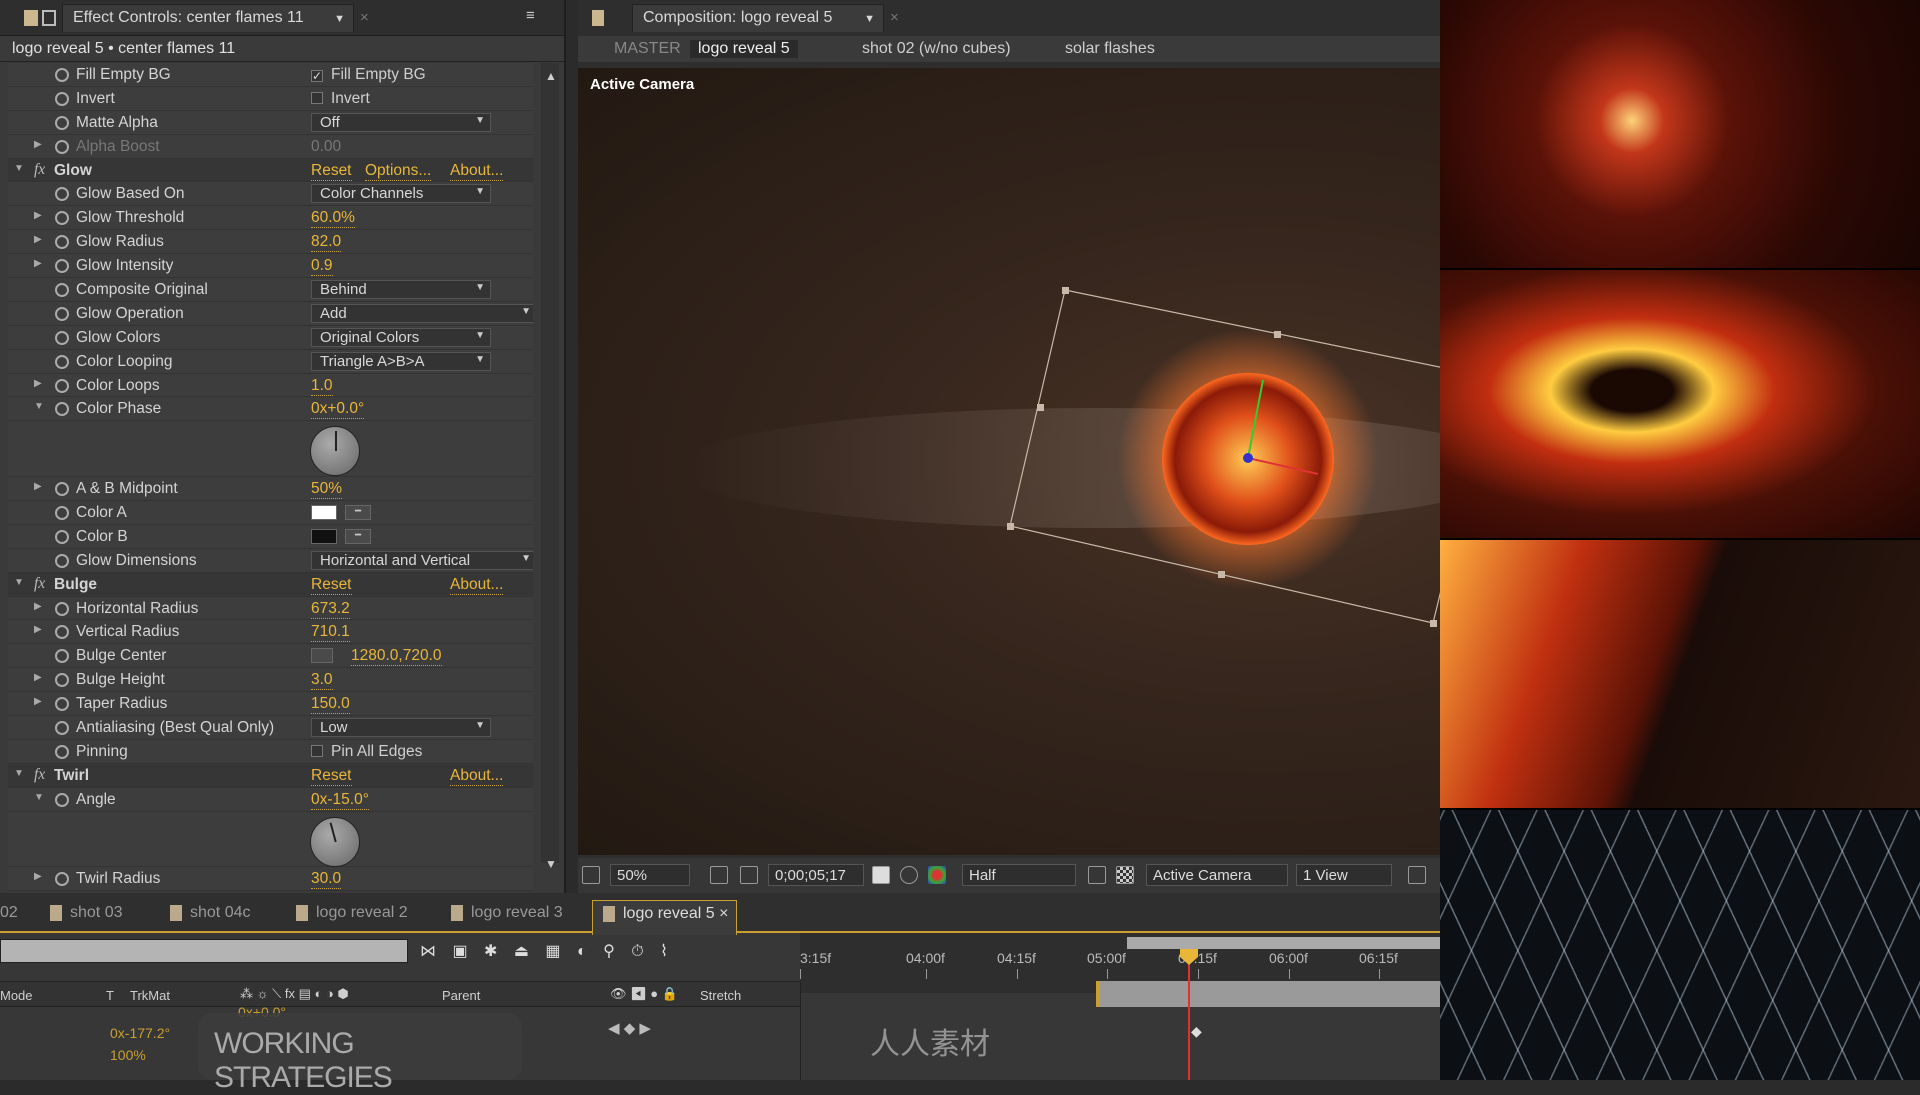  What do you see at coordinates (461, 995) in the screenshot?
I see `col-parent: Parent` at bounding box center [461, 995].